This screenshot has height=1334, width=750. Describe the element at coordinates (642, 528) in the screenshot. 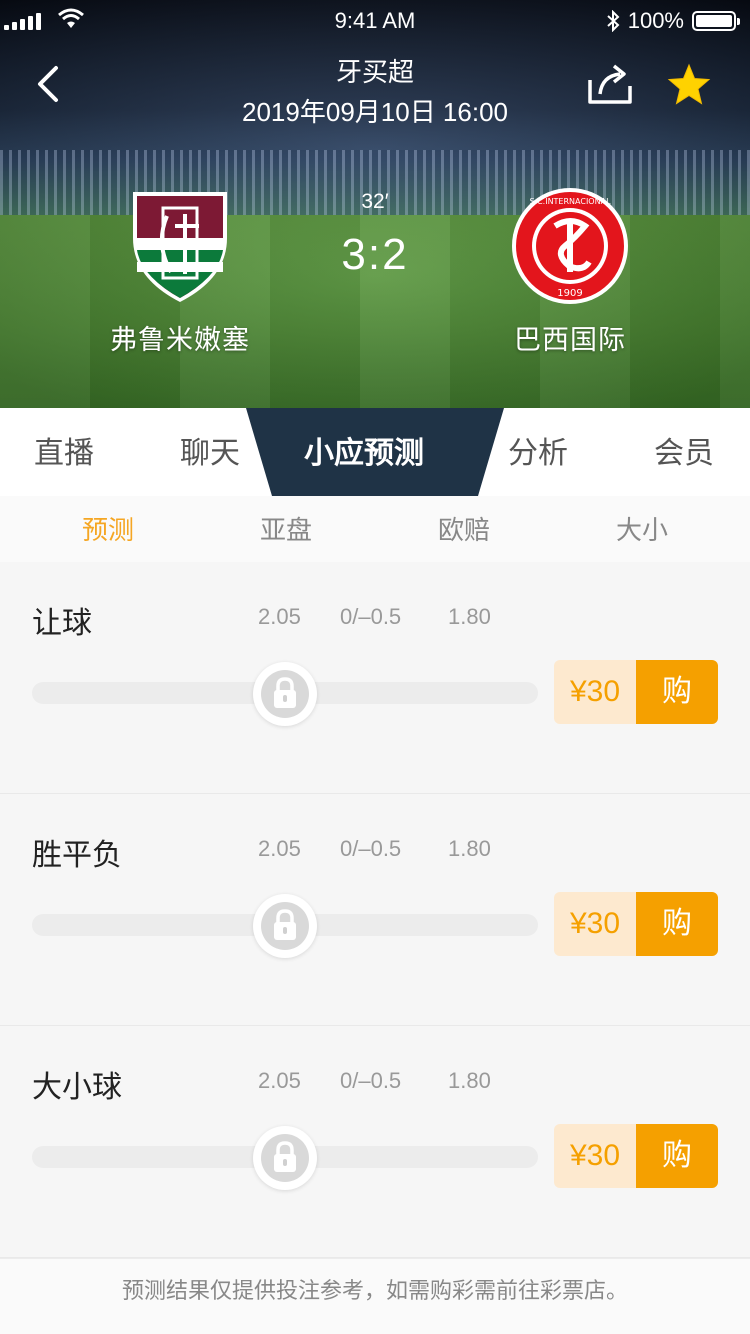

I see `subtab-over-under: 大小` at that location.